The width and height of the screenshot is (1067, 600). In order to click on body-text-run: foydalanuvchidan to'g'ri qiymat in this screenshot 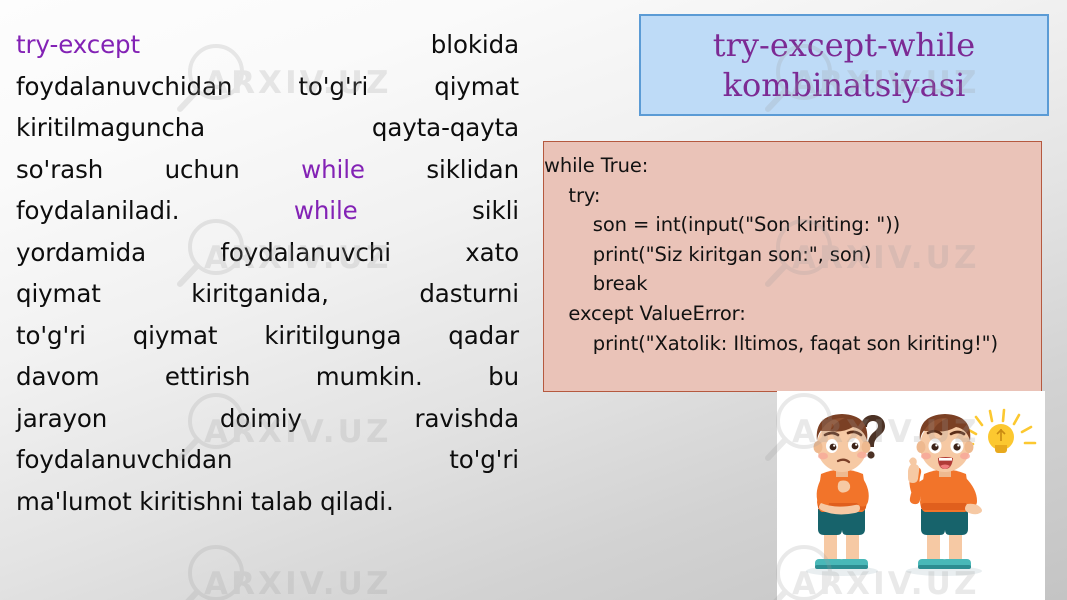, I will do `click(267, 86)`.